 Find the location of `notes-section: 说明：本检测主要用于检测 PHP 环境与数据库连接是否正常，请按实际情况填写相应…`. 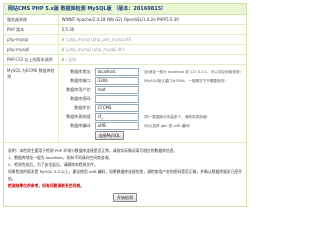

notes-section: 说明：本检测主要用于检测 PHP 环境与数据库连接是否正常，请按实际情况填写相应… is located at coordinates (125, 167).